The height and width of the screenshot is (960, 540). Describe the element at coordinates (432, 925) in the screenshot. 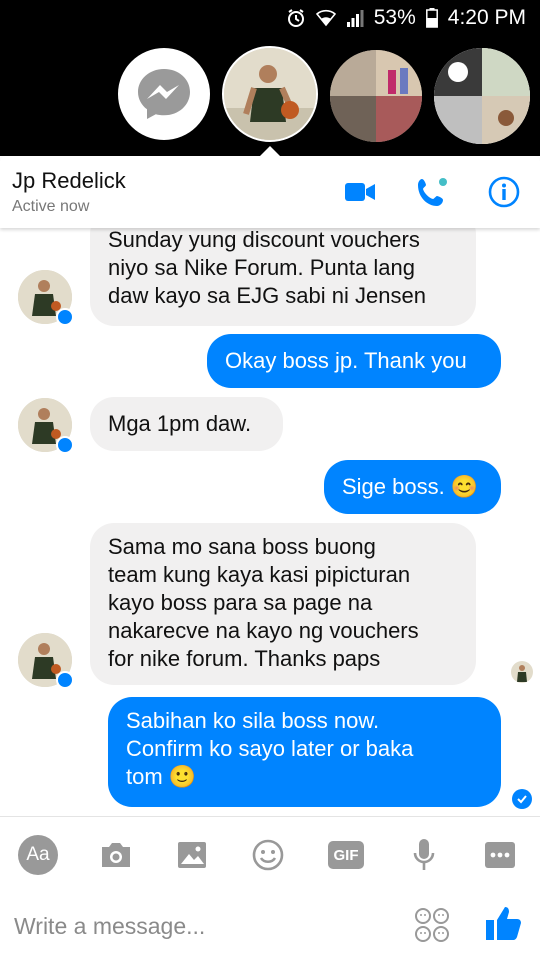

I see `stickers-icon` at that location.